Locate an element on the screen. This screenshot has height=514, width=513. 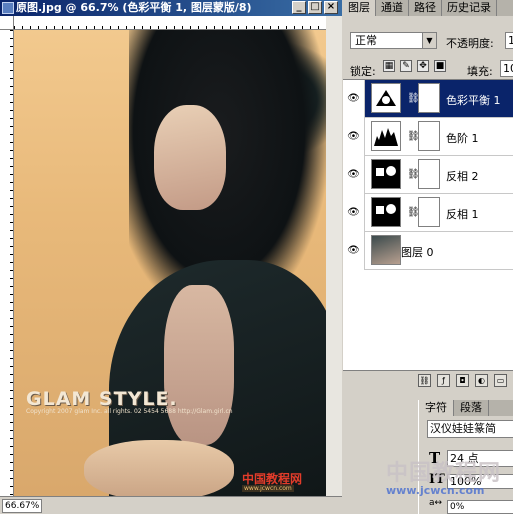
adjustment-layer-icon: ◐ is located at coordinates (481, 380).